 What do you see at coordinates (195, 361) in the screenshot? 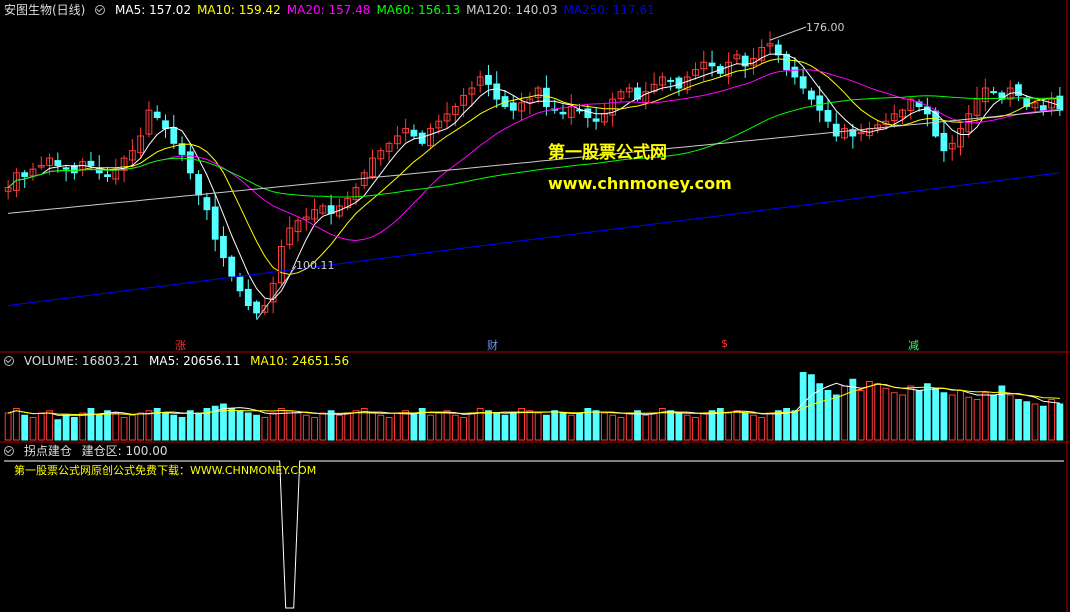
I see `volume-ma5: MA5: 20656.11` at bounding box center [195, 361].